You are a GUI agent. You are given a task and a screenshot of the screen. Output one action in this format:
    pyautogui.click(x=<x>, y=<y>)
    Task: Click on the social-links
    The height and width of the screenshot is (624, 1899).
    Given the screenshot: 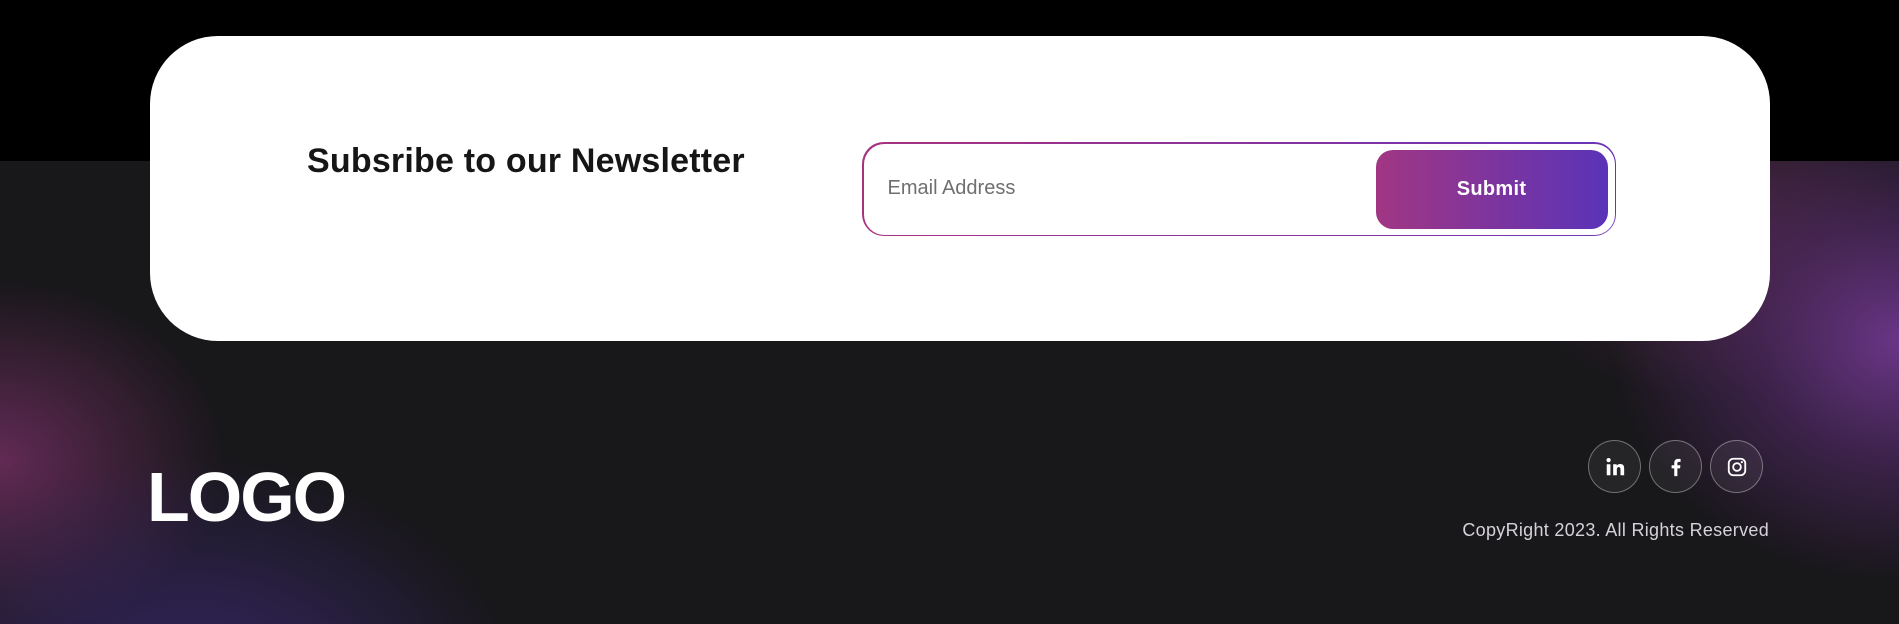 What is the action you would take?
    pyautogui.click(x=1675, y=466)
    